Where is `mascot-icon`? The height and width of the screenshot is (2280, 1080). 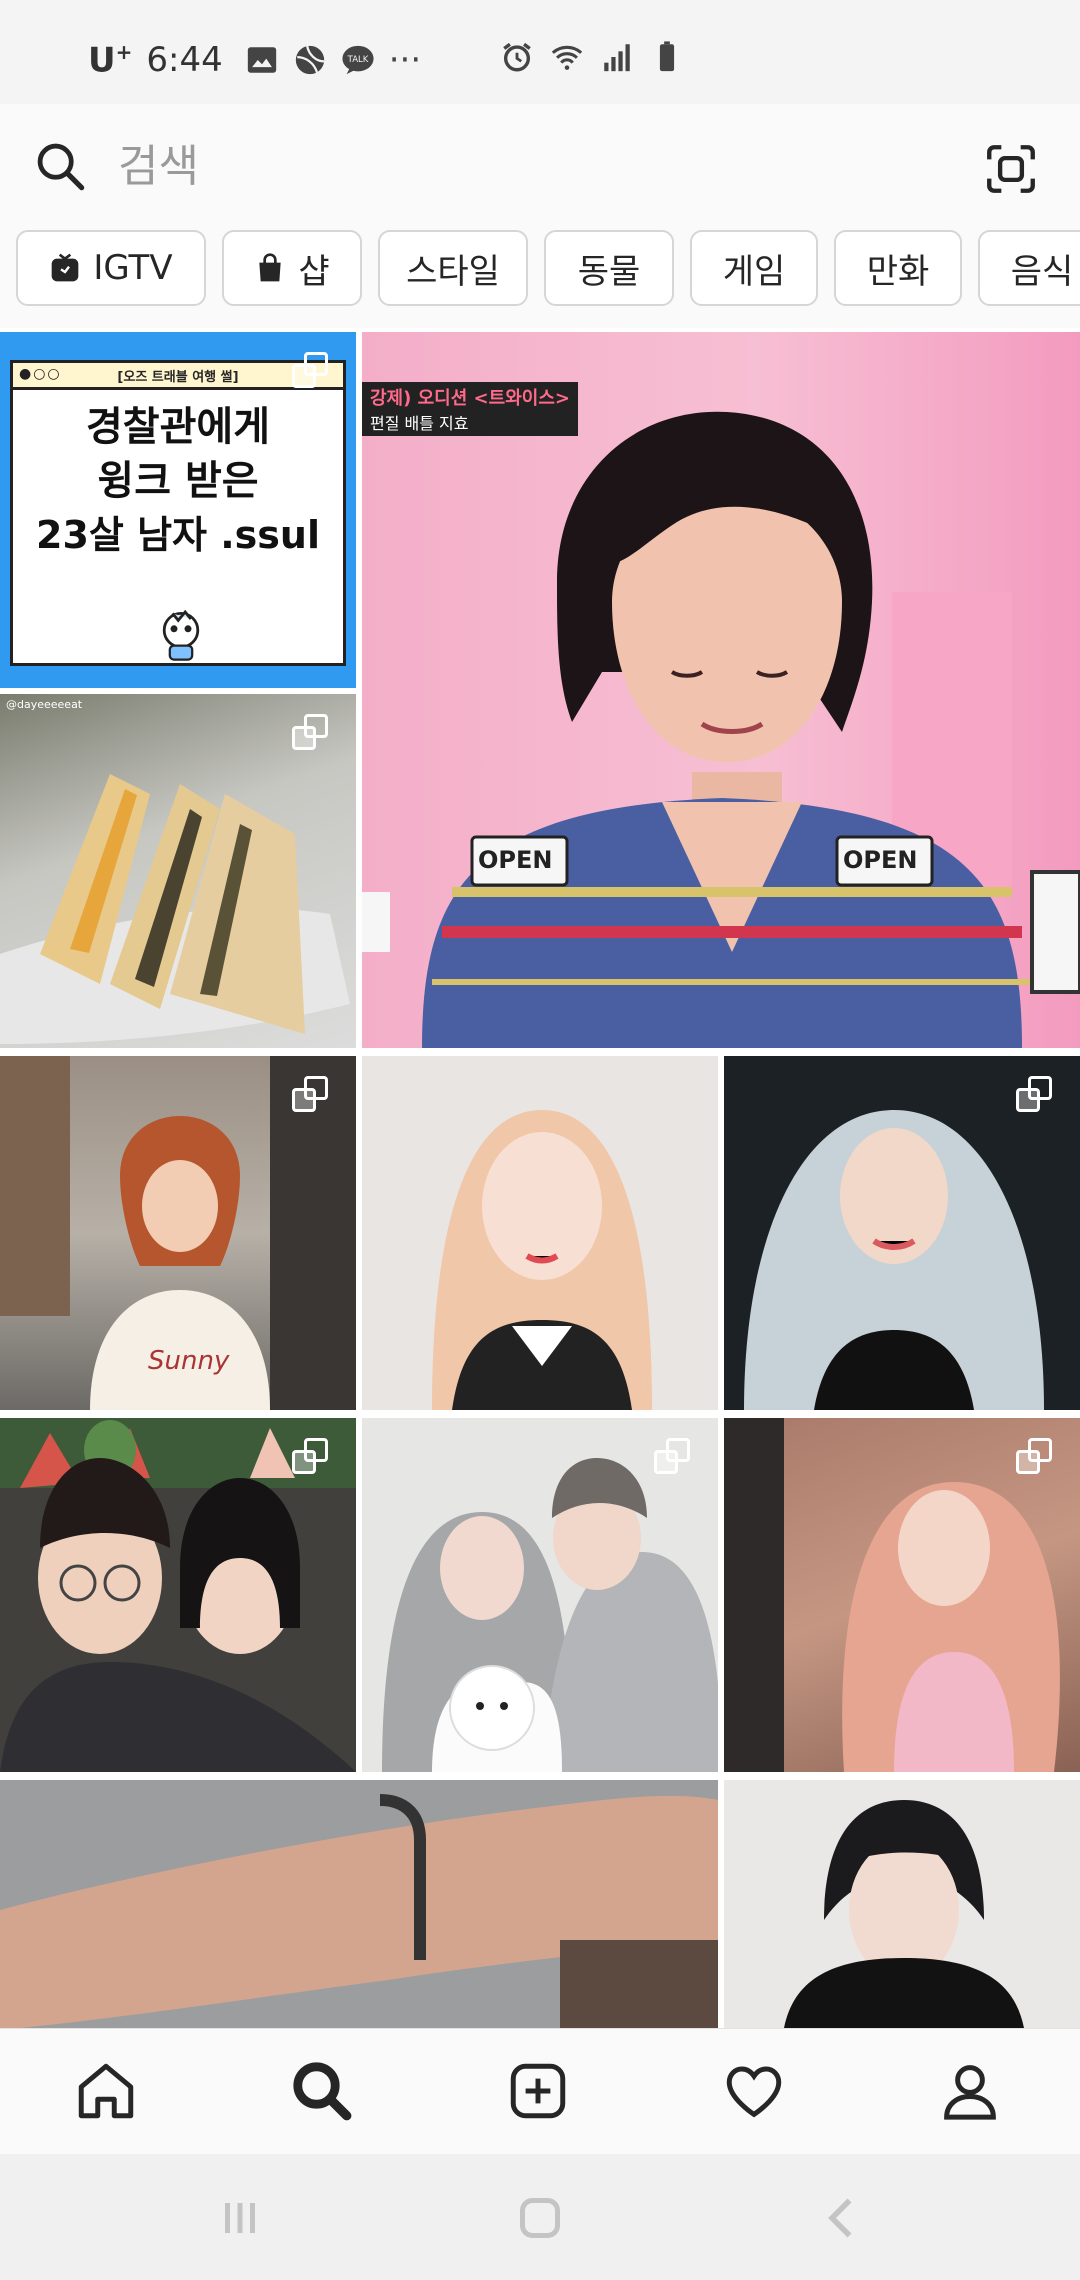 mascot-icon is located at coordinates (181, 635).